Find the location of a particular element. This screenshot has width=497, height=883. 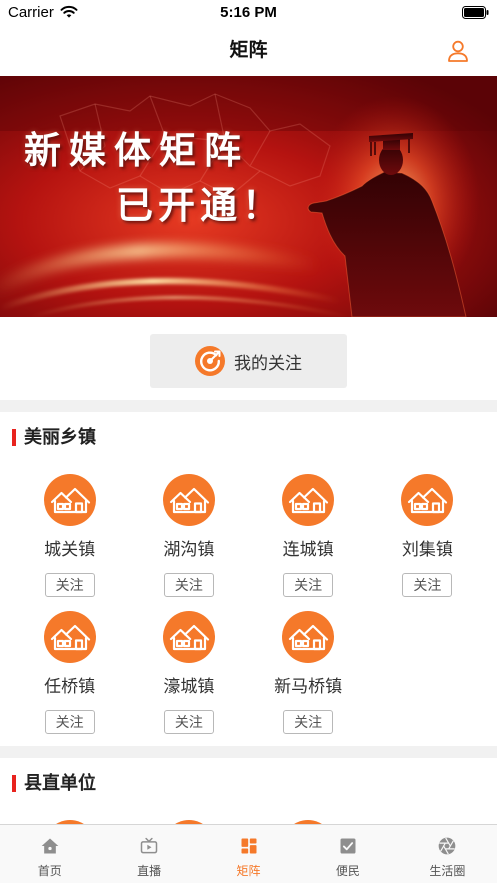

tab-label: 便民 is located at coordinates (347, 871).